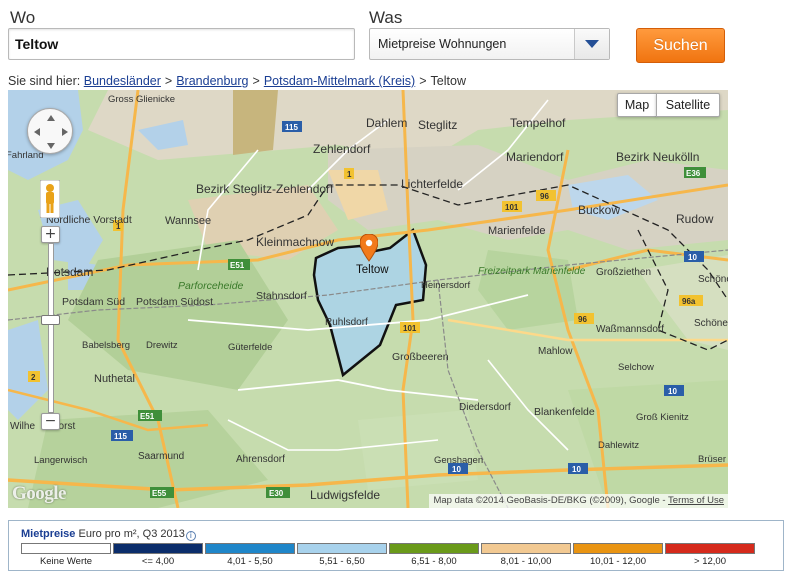 This screenshot has height=576, width=787. Describe the element at coordinates (696, 500) in the screenshot. I see `terms-of-use-link: Terms of Use` at that location.